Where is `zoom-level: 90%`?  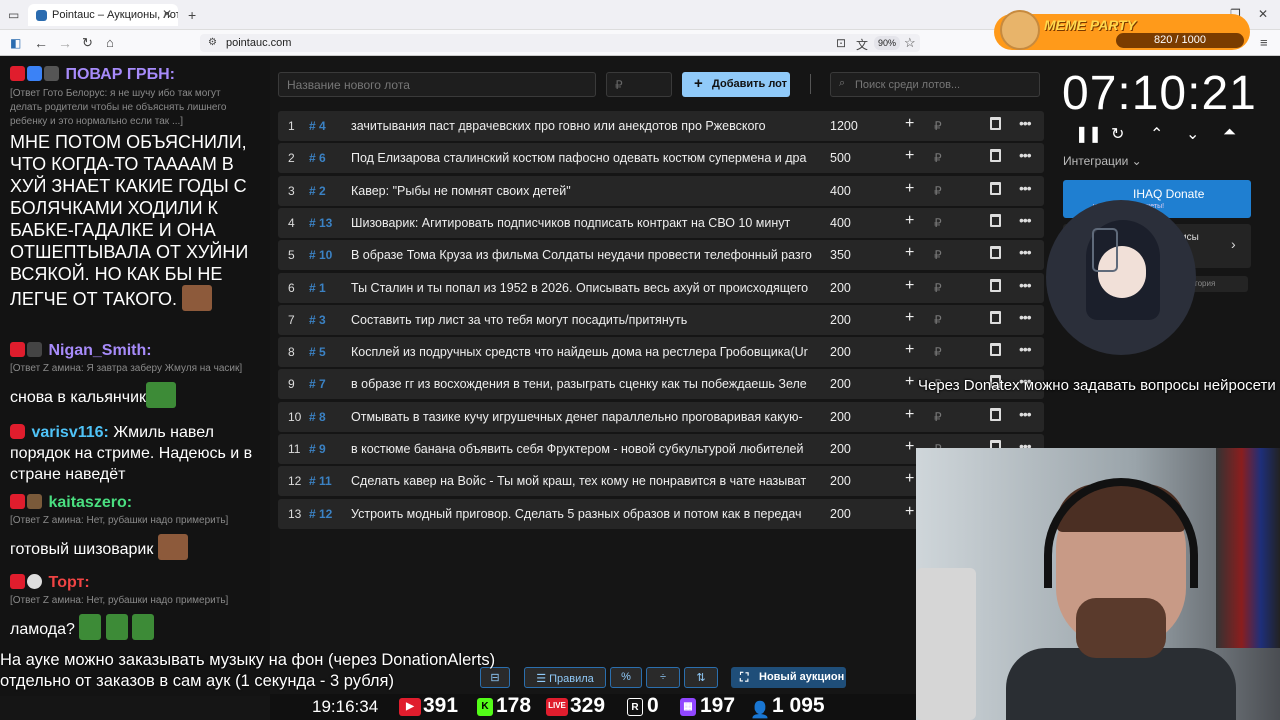 zoom-level: 90% is located at coordinates (887, 43).